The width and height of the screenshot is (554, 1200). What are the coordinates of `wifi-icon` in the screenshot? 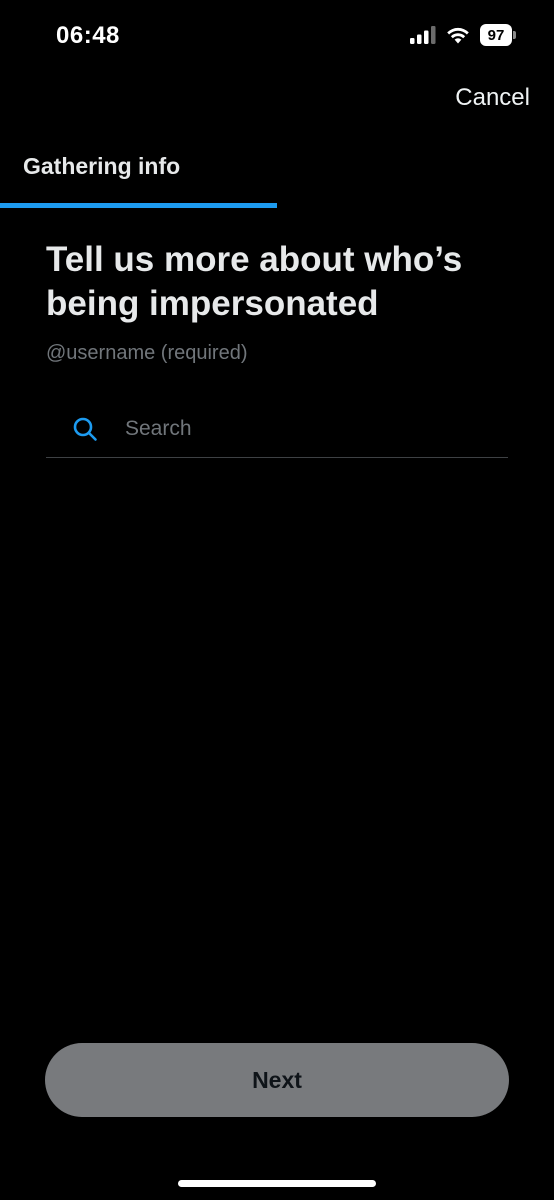 It's located at (458, 35).